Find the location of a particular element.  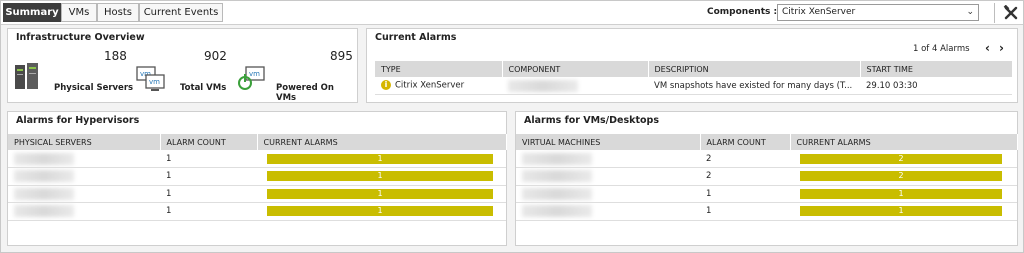

alarms-pager-text: 1 of 4 Alarms is located at coordinates (941, 49).